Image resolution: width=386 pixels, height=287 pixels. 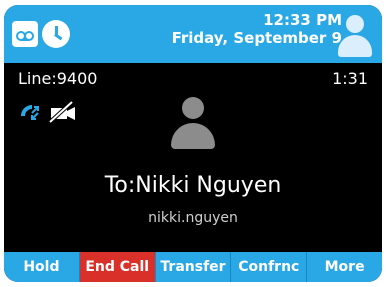 What do you see at coordinates (193, 218) in the screenshot?
I see `contact-id: nikki.nguyen` at bounding box center [193, 218].